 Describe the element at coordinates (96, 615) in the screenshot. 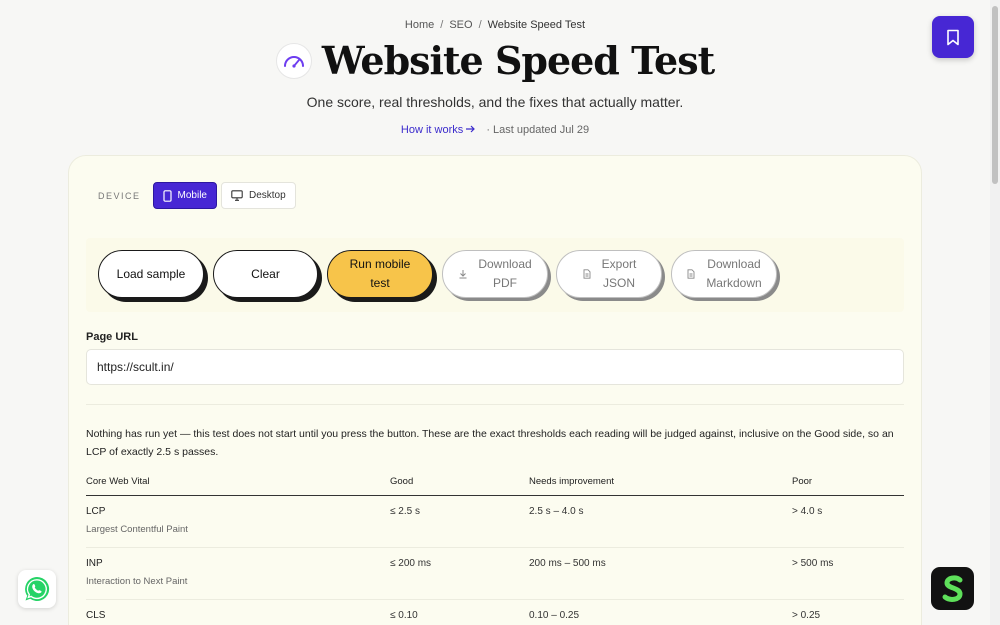

I see `metric-name: CLS` at that location.